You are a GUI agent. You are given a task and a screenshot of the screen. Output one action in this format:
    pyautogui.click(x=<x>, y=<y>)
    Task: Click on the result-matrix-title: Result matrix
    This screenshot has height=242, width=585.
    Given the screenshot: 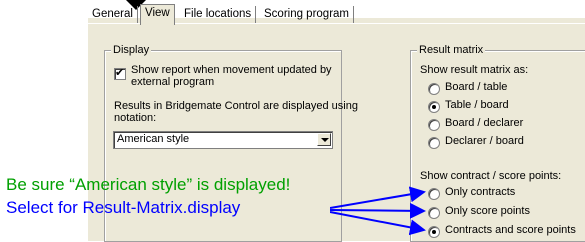 What is the action you would take?
    pyautogui.click(x=451, y=50)
    